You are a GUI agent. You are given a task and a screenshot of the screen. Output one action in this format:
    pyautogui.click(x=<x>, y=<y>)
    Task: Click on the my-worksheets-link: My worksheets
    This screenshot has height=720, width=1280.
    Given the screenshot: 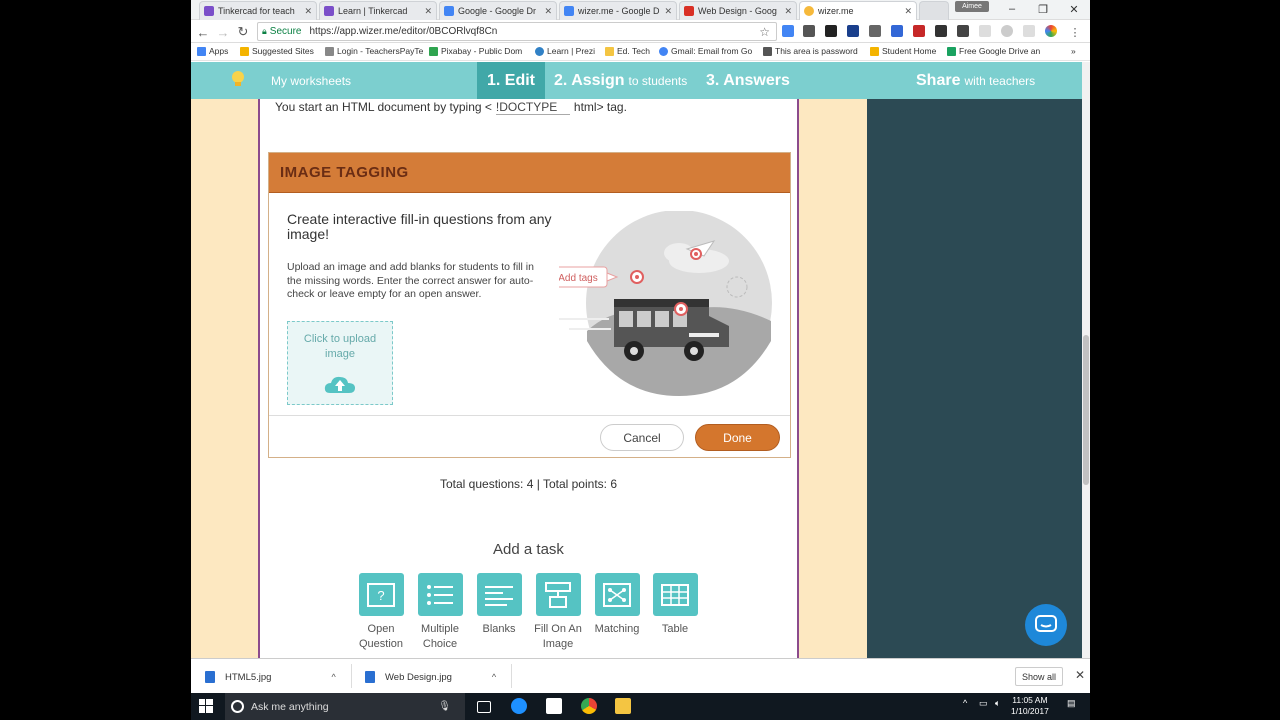 What is the action you would take?
    pyautogui.click(x=311, y=80)
    